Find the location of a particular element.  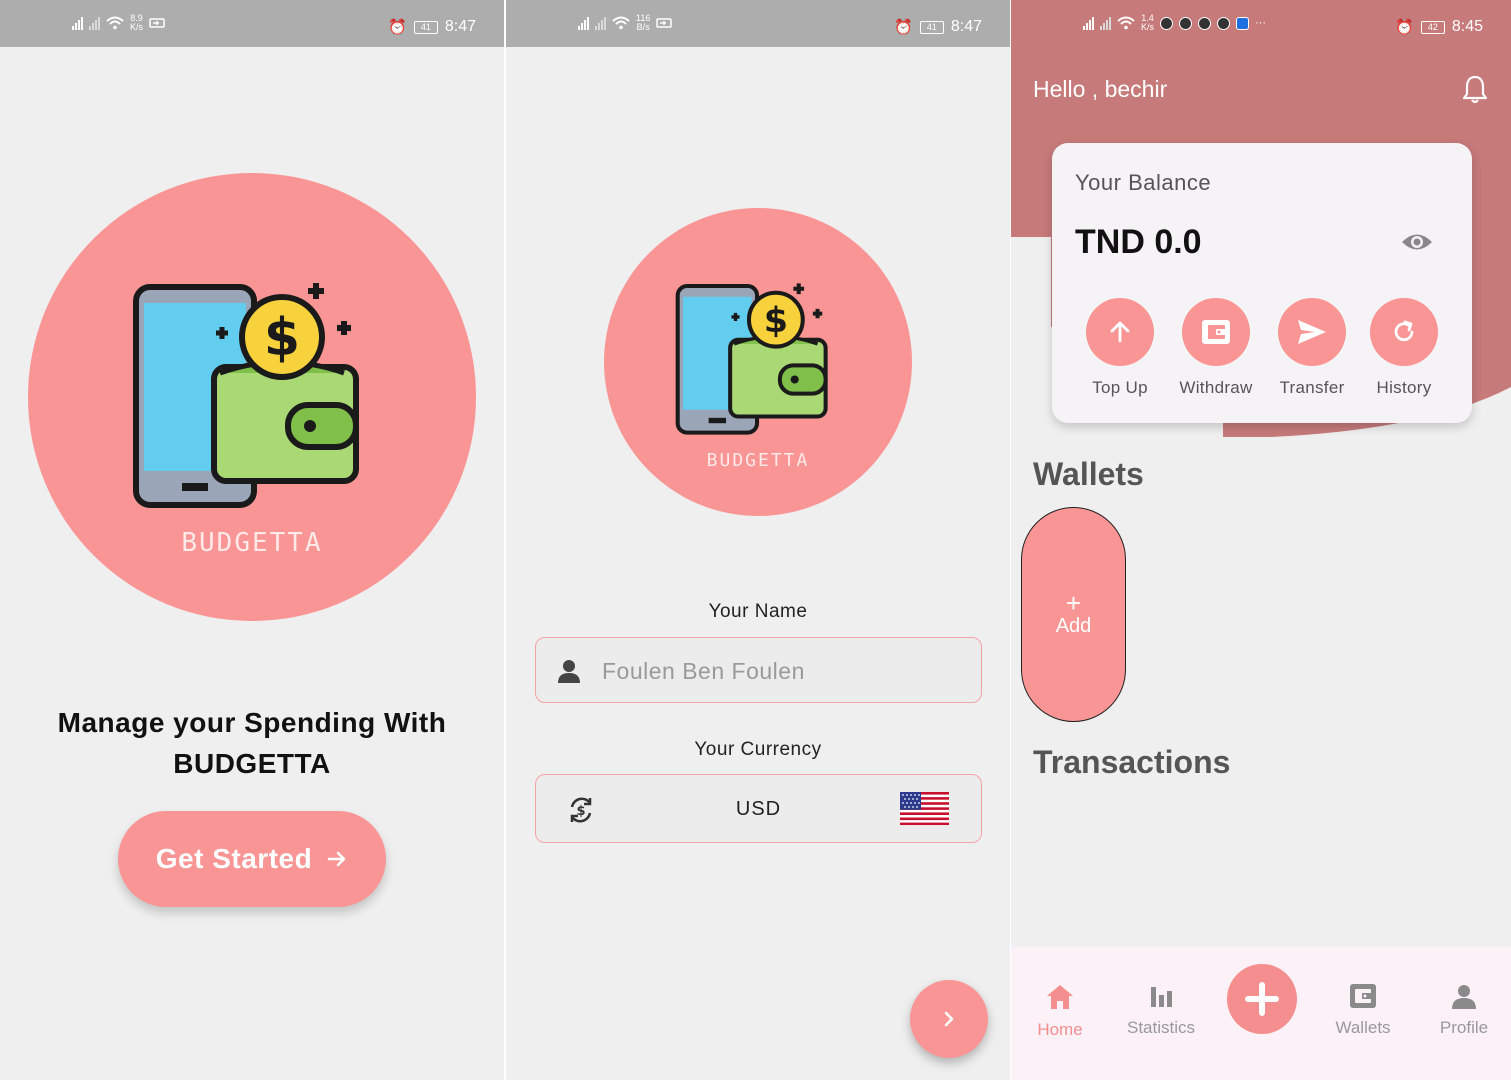

battery-indicator: 42 is located at coordinates (1432, 27).